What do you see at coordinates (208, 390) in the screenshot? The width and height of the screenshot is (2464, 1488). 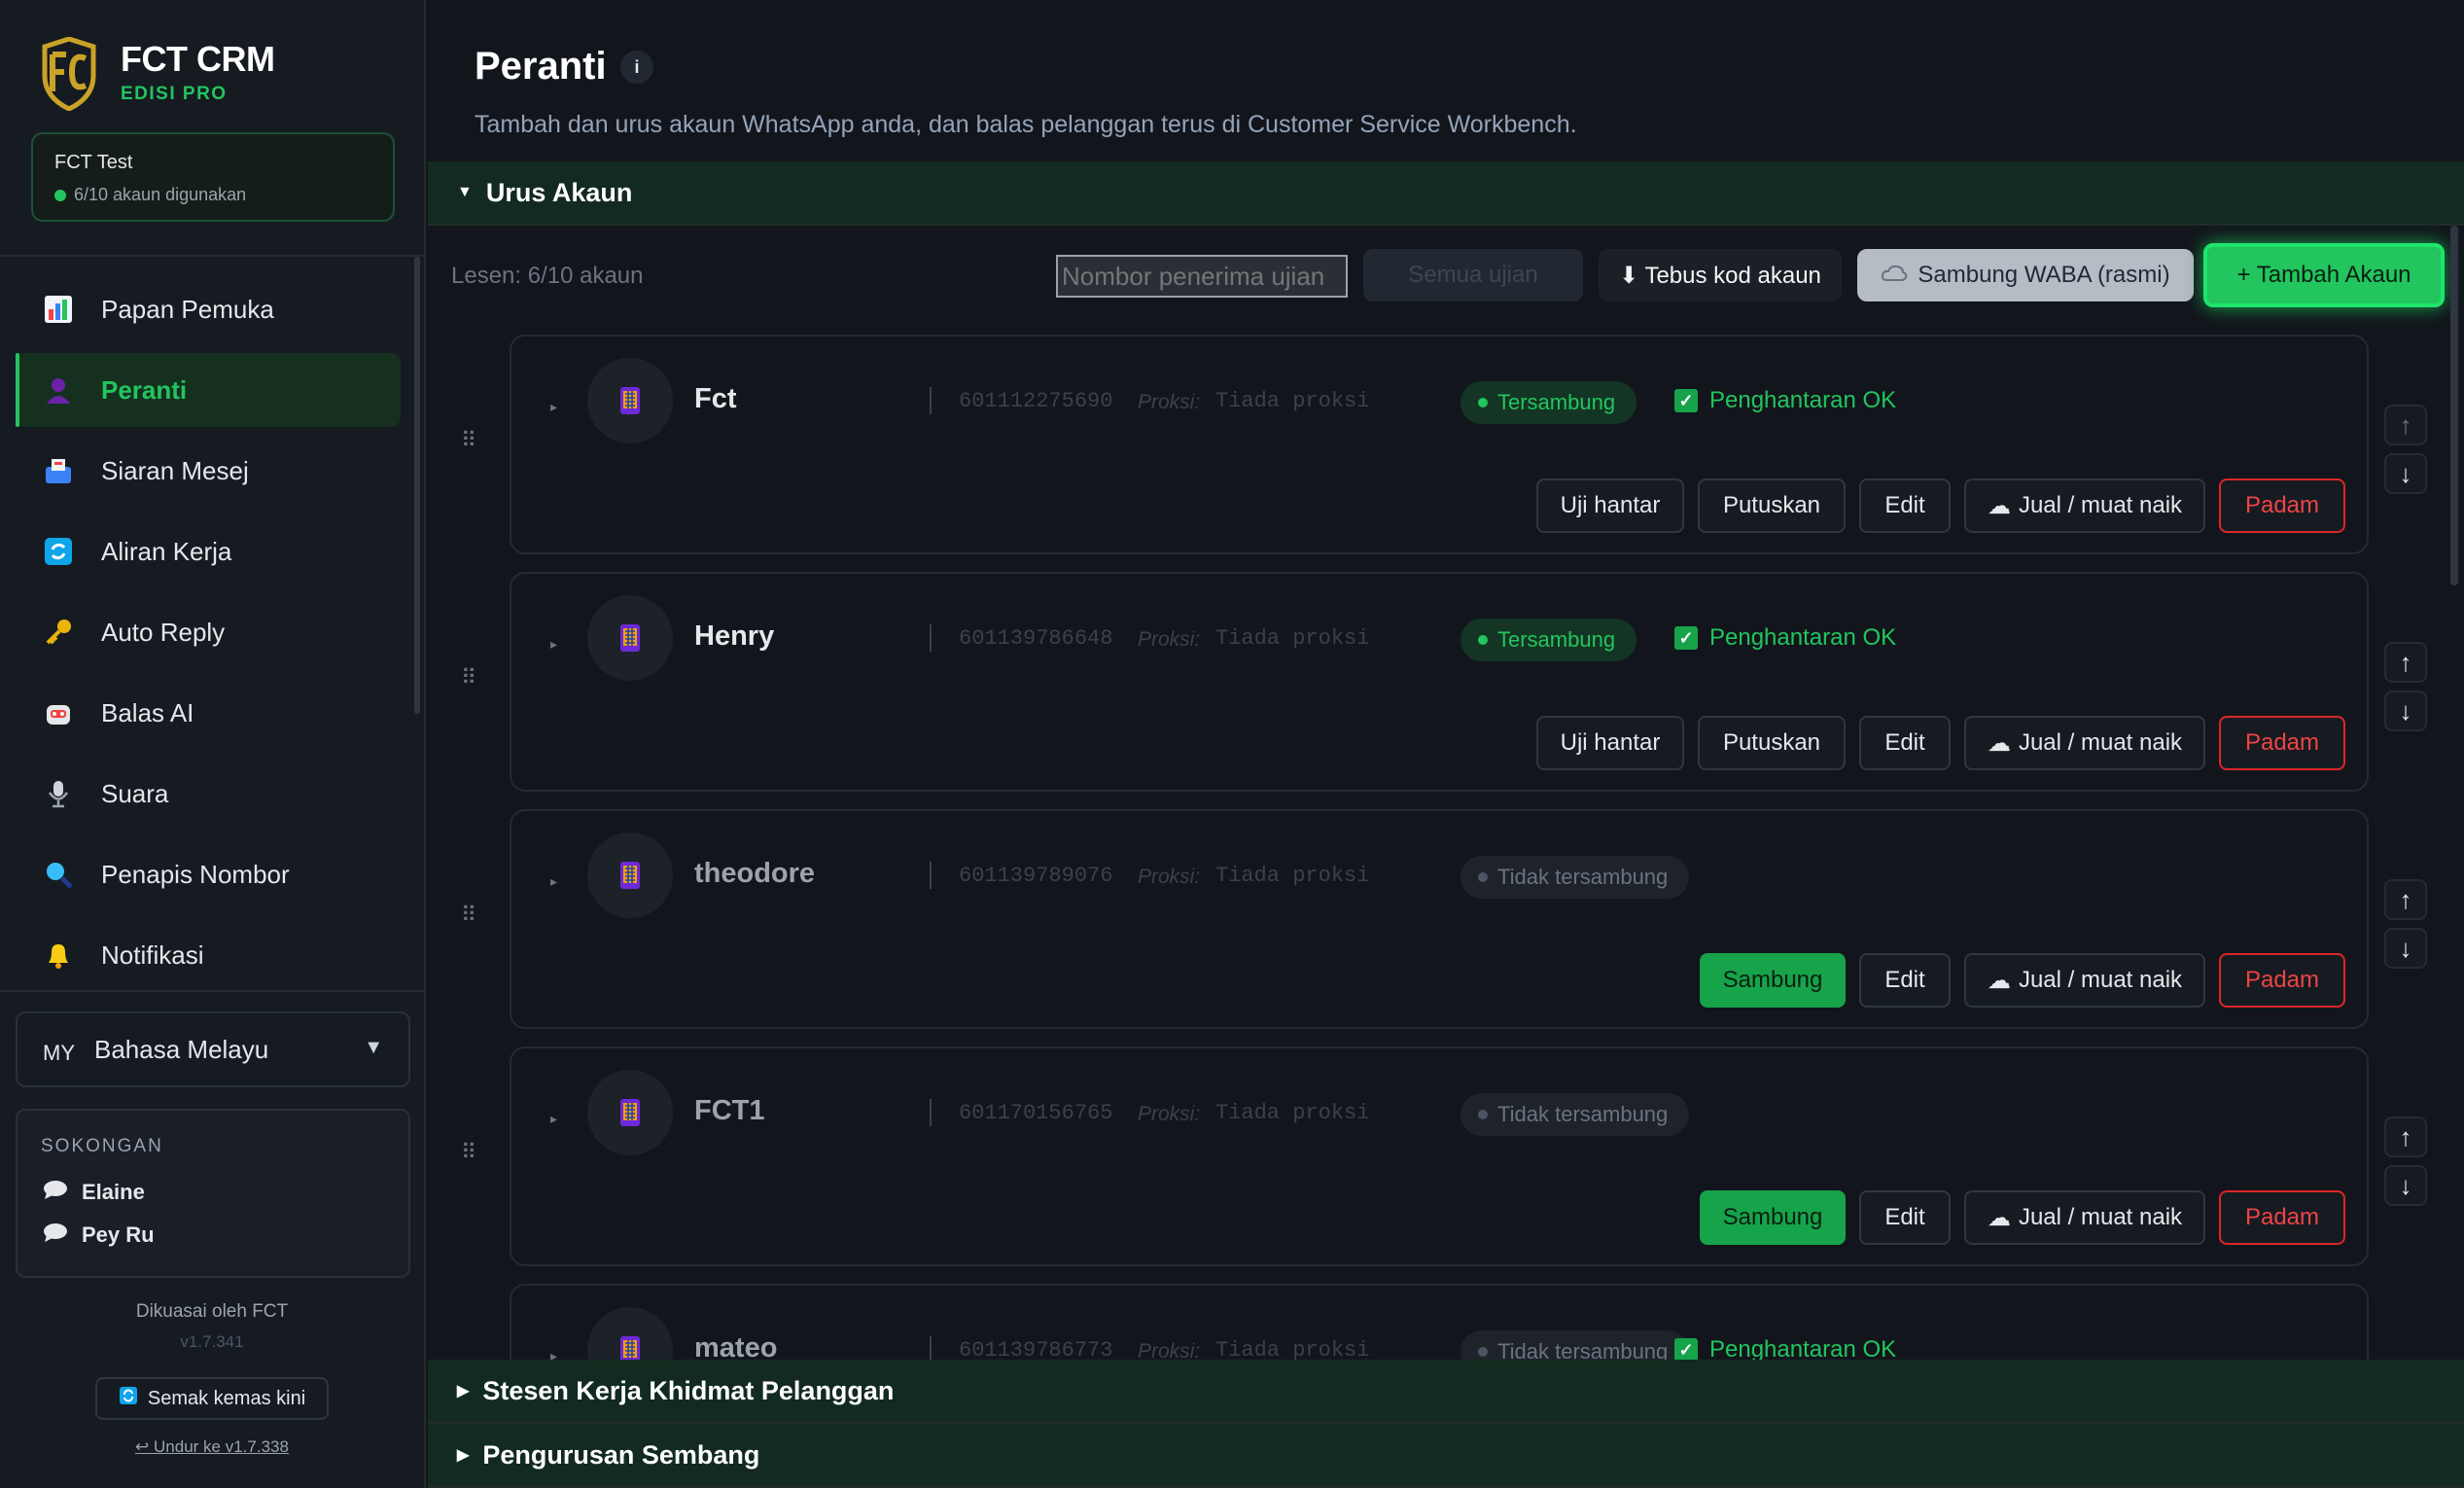 I see `sidebar-item-peranti: Peranti` at bounding box center [208, 390].